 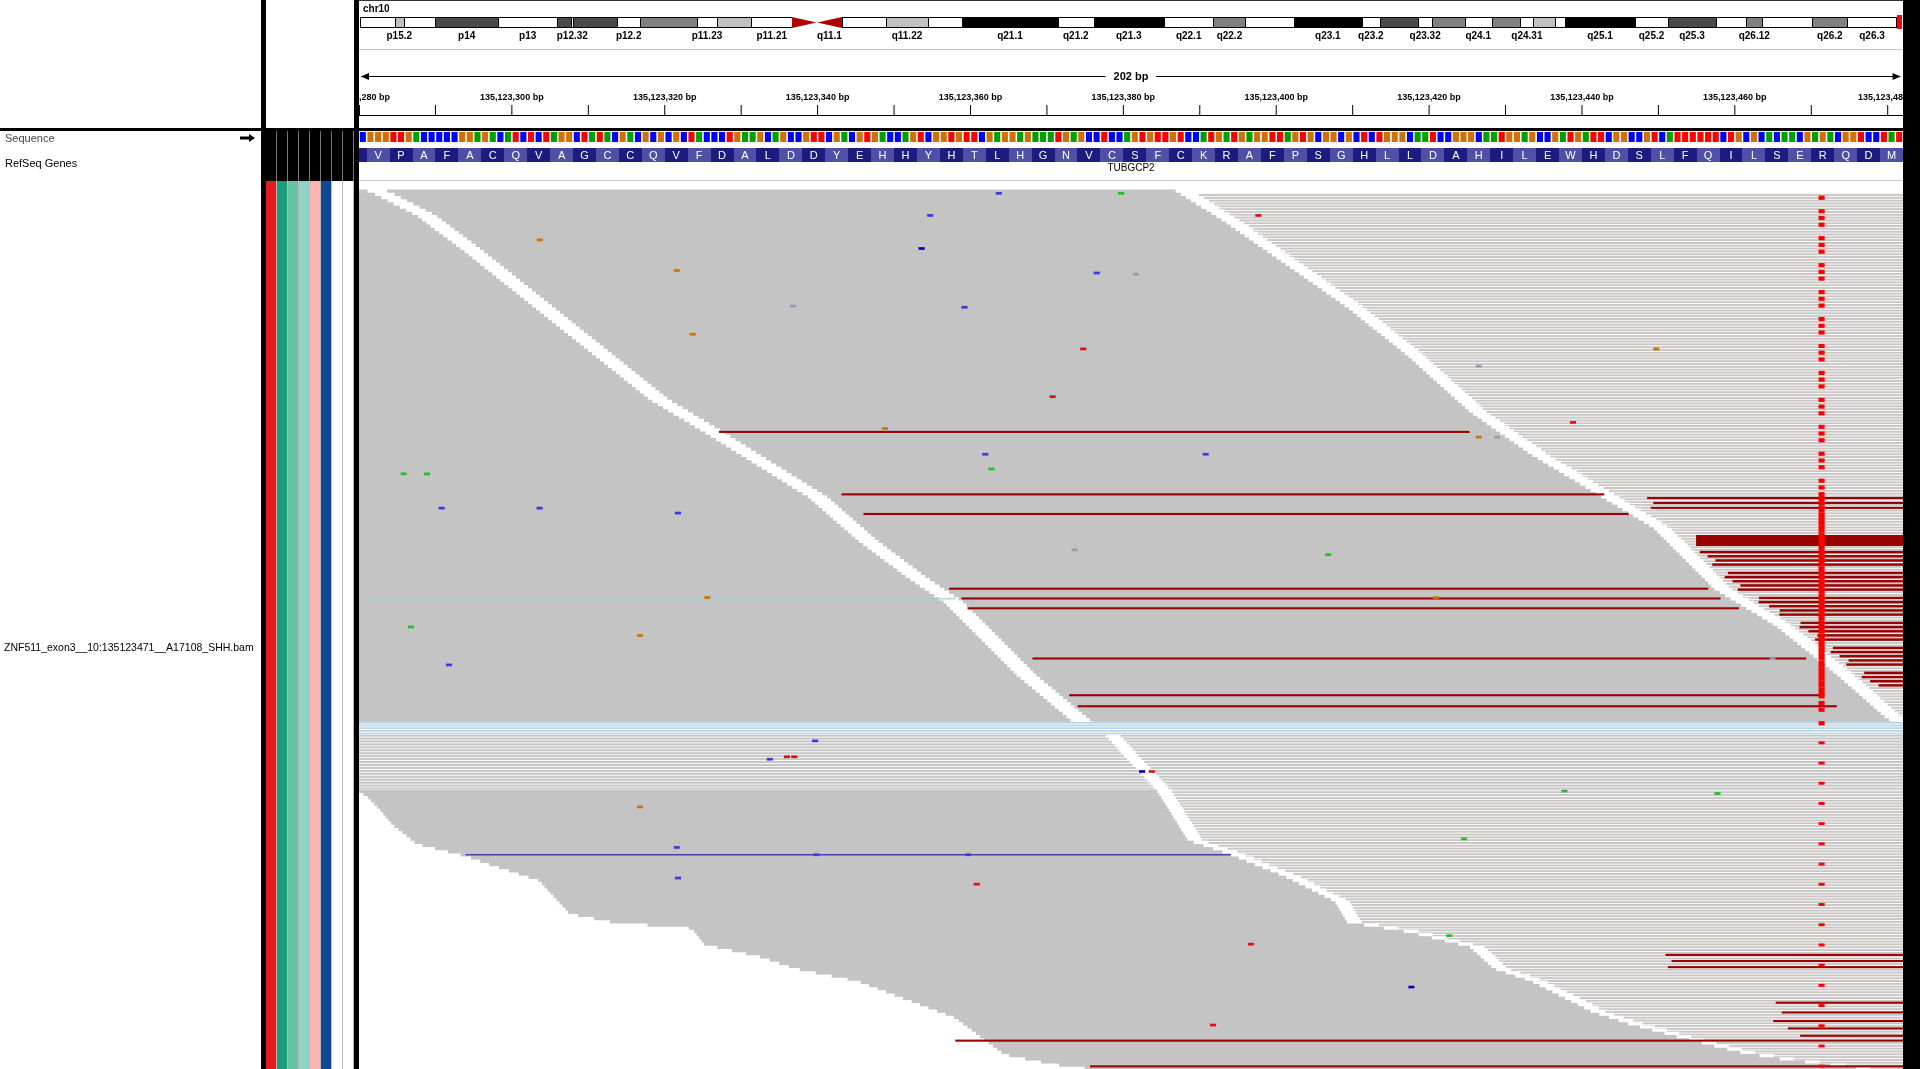 What do you see at coordinates (1276, 97) in the screenshot?
I see `position-label: 135,123,400 bp` at bounding box center [1276, 97].